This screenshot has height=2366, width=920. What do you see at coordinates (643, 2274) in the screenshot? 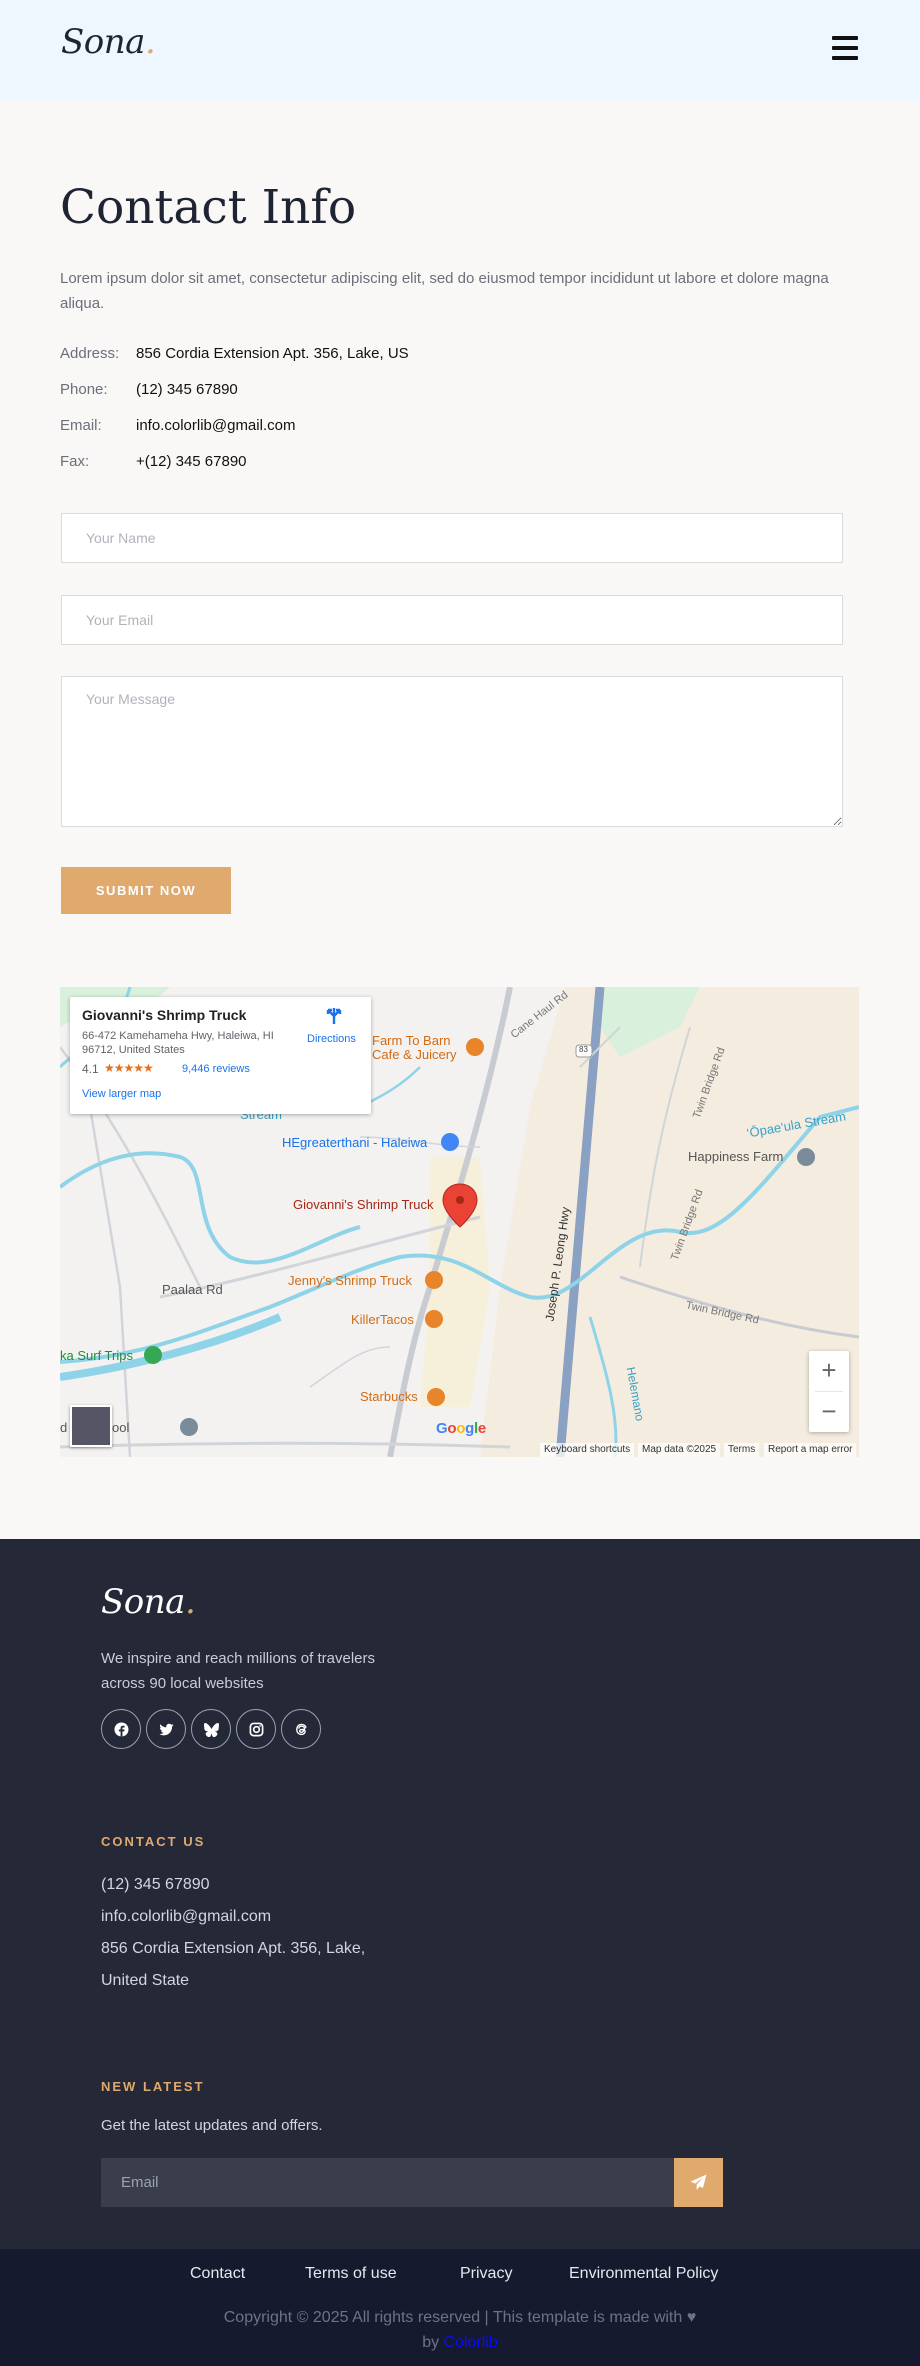
I see `bottom-link-environmental: Environmental Policy` at bounding box center [643, 2274].